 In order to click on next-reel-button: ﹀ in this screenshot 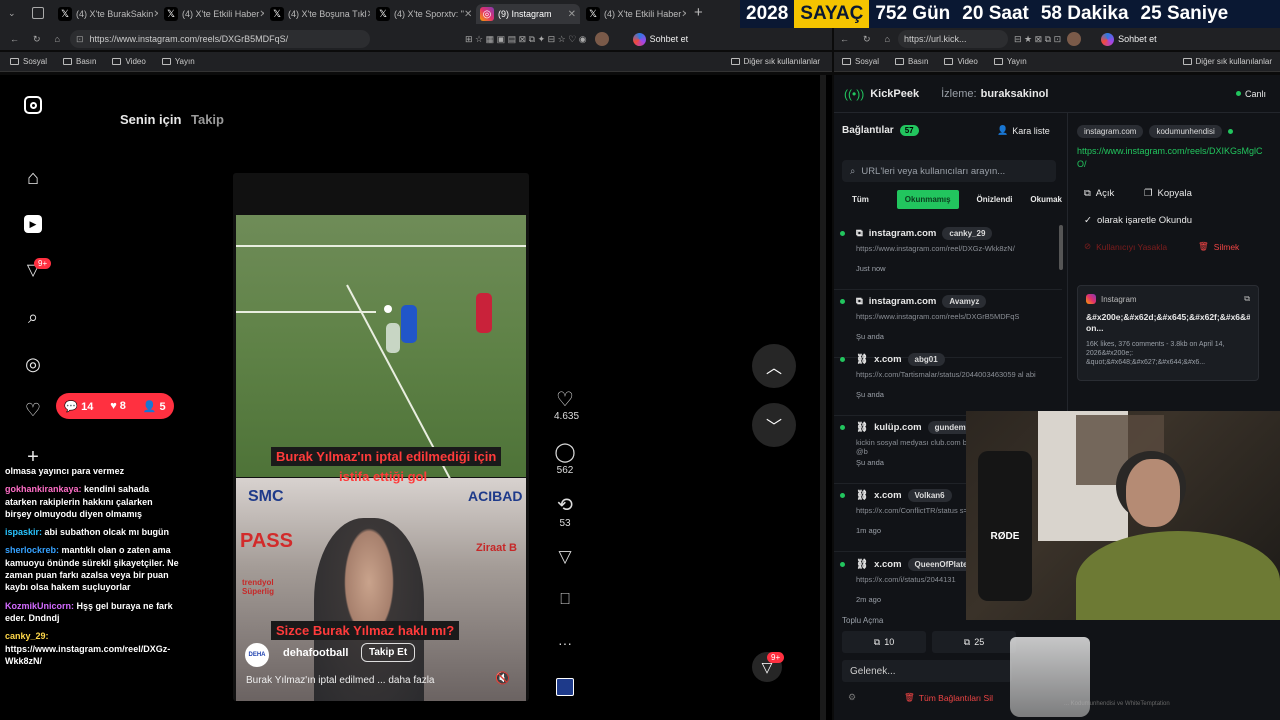, I will do `click(774, 425)`.